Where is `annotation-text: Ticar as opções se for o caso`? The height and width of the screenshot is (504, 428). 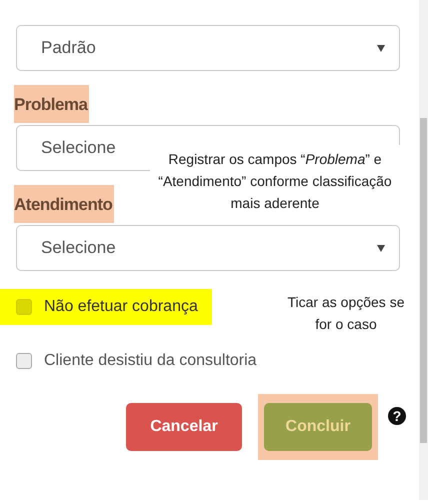 annotation-text: Ticar as opções se for o caso is located at coordinates (346, 313).